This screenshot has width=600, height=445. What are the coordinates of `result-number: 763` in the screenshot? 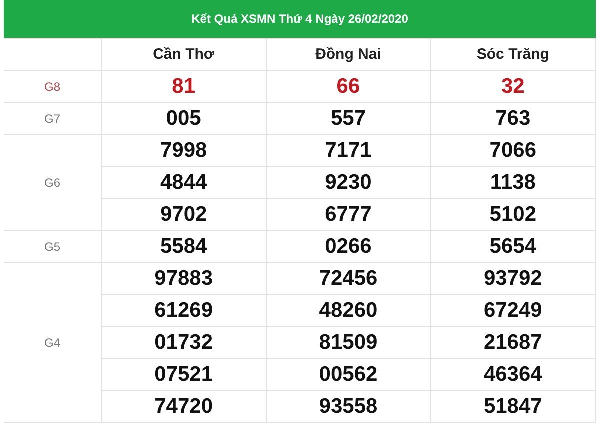 It's located at (513, 118).